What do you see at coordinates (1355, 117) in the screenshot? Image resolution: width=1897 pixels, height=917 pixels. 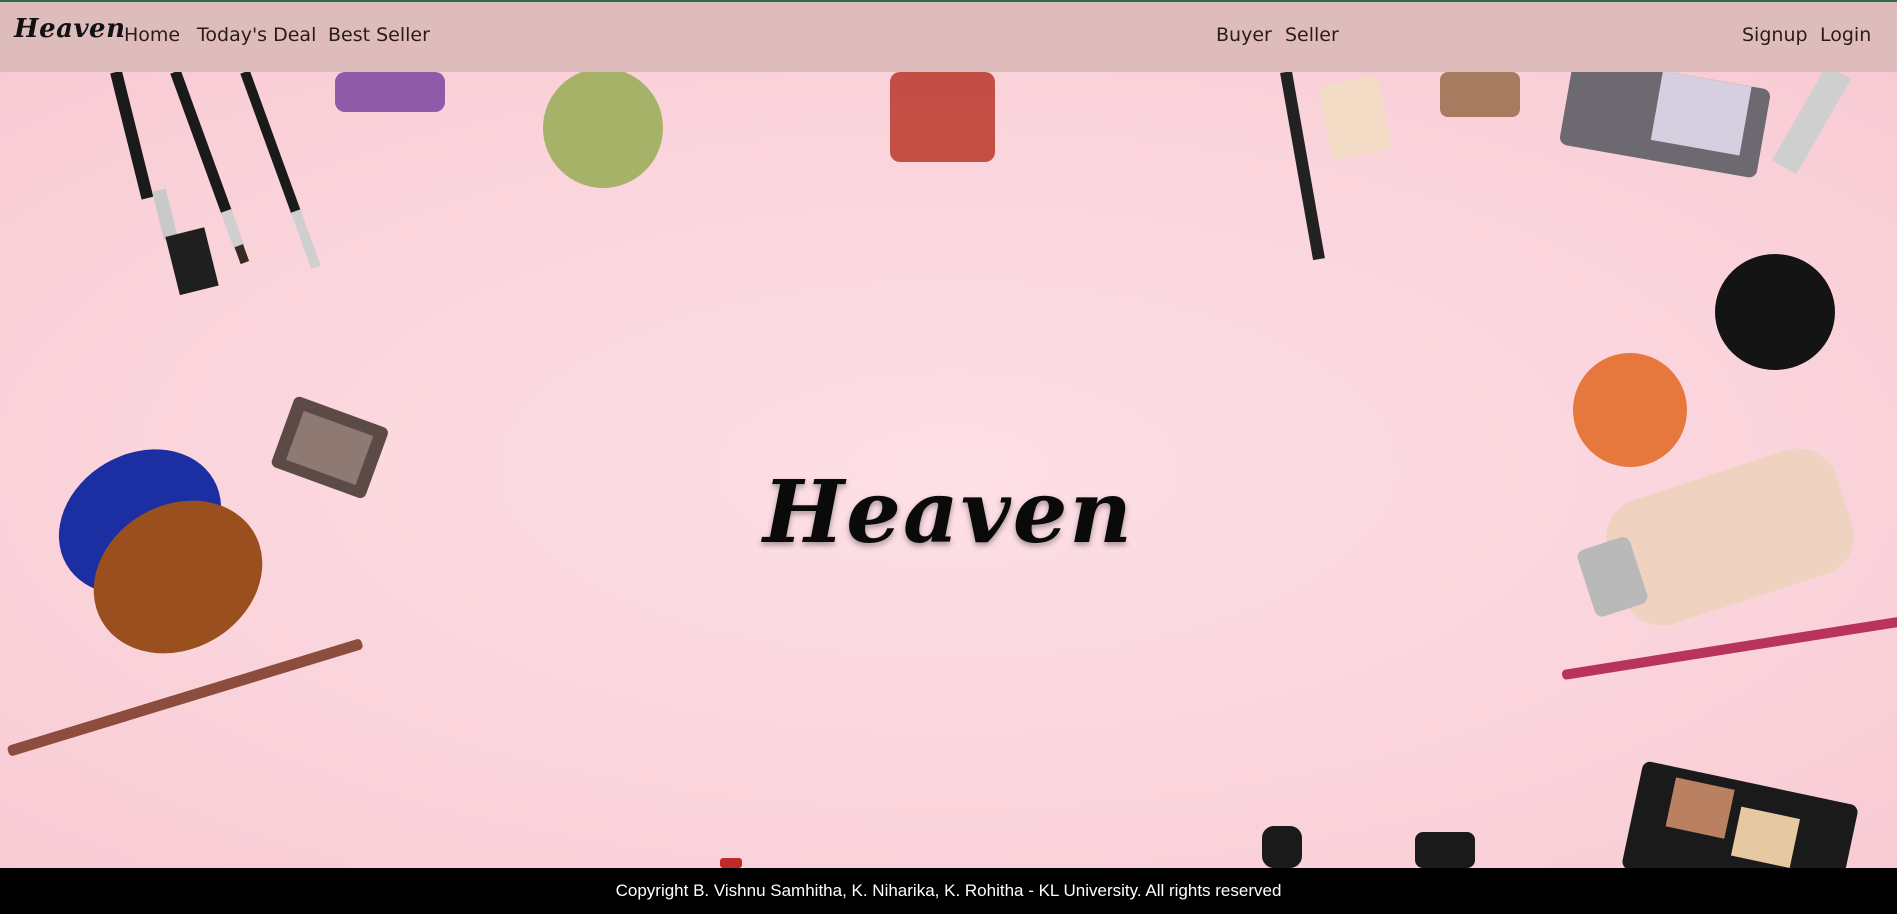 I see `beige-sponge` at bounding box center [1355, 117].